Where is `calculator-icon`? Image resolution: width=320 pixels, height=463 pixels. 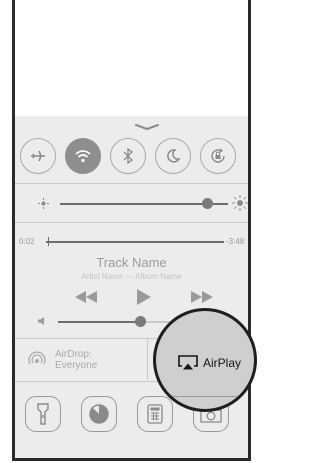
calculator-icon is located at coordinates (155, 414).